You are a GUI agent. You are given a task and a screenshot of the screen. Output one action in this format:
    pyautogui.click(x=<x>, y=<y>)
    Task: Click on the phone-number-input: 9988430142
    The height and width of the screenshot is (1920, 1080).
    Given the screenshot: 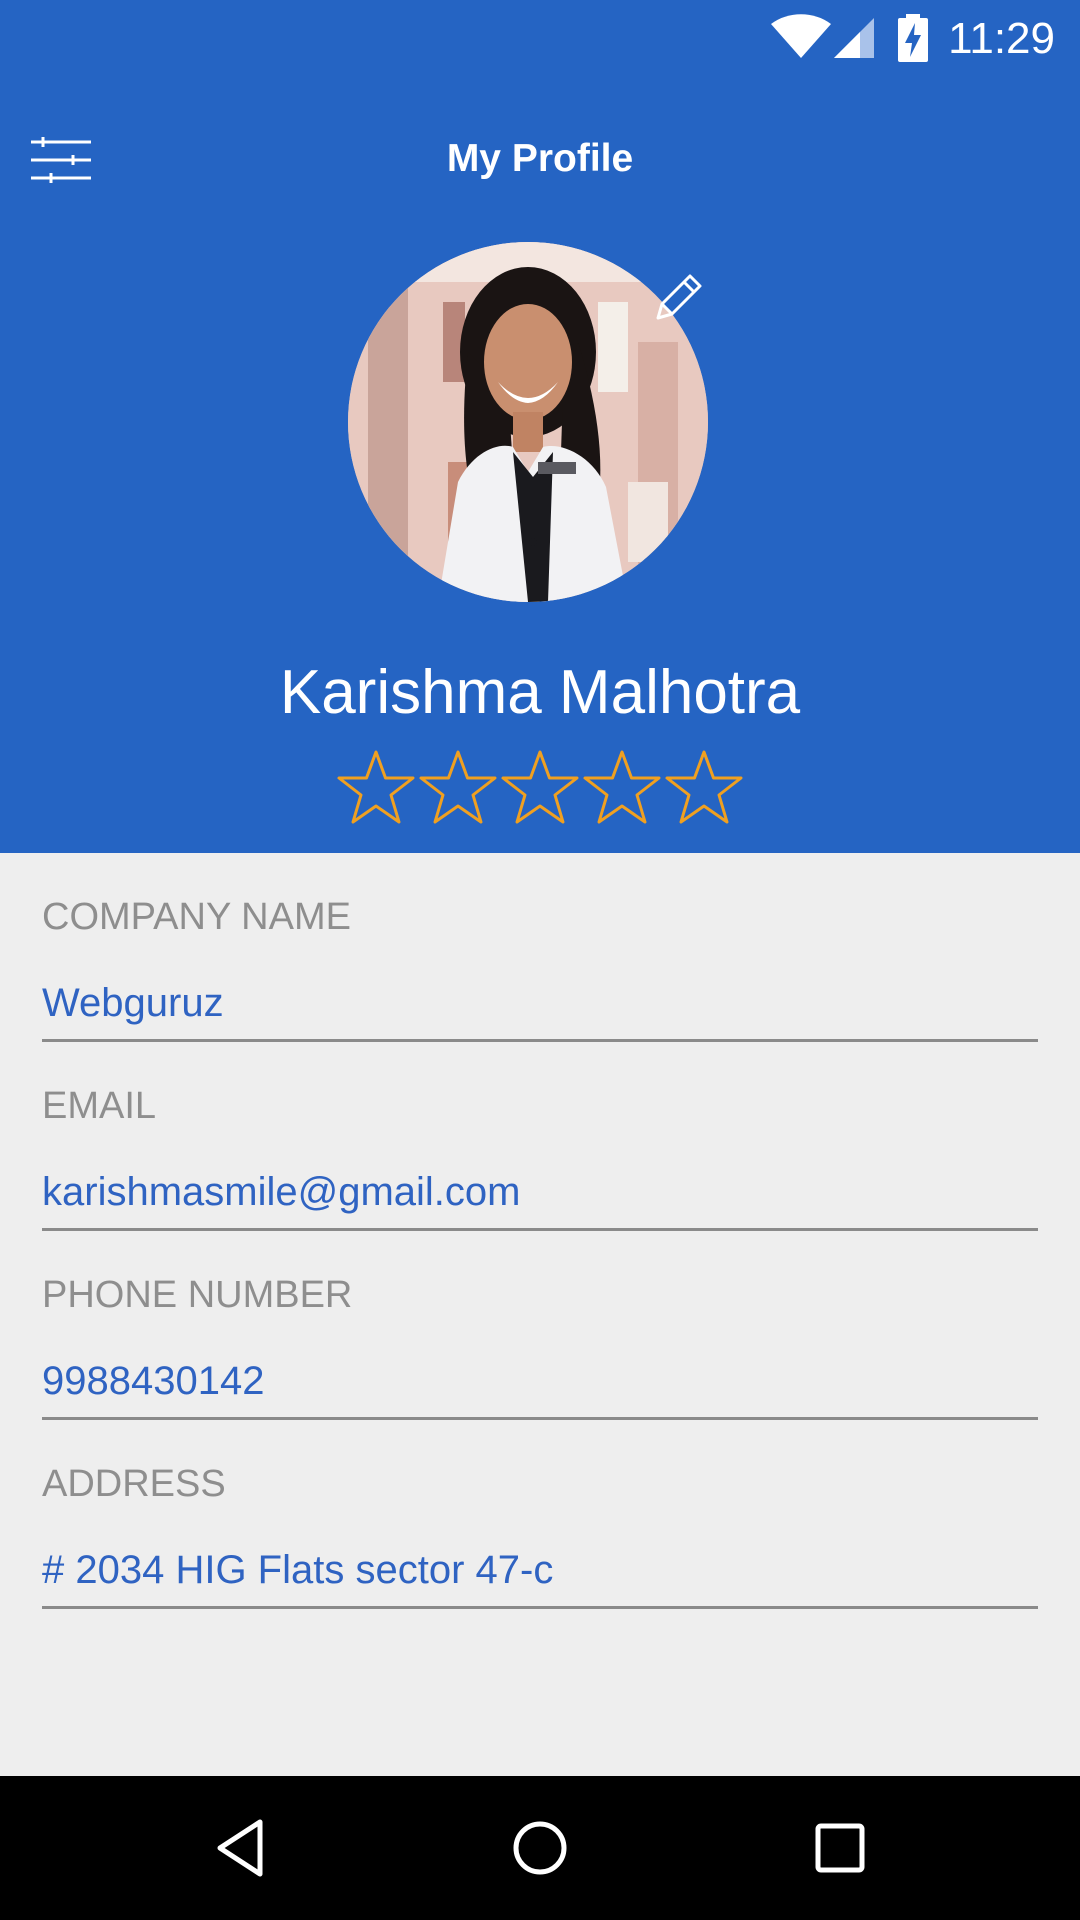 What is the action you would take?
    pyautogui.click(x=540, y=1381)
    